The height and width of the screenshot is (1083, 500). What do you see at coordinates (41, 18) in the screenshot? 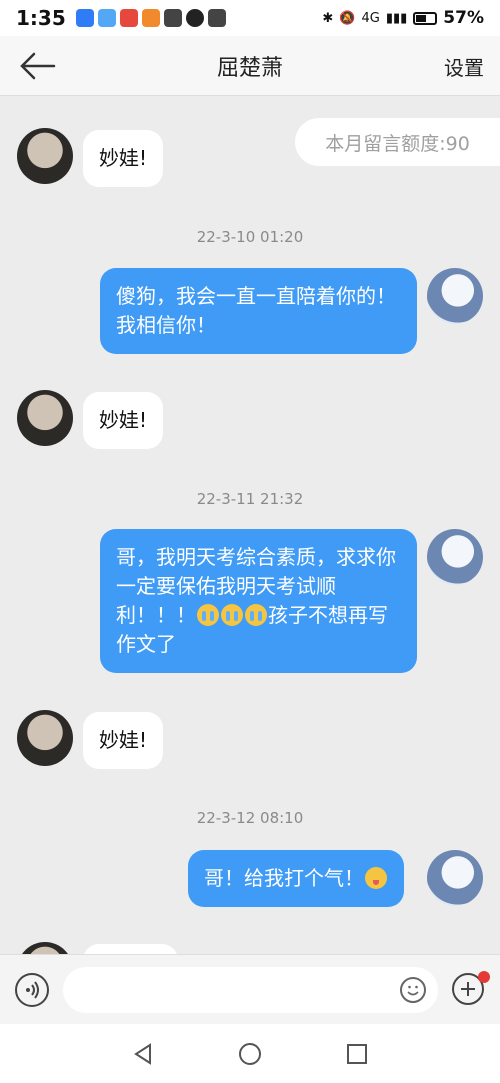
I see `status-time: 1:35` at bounding box center [41, 18].